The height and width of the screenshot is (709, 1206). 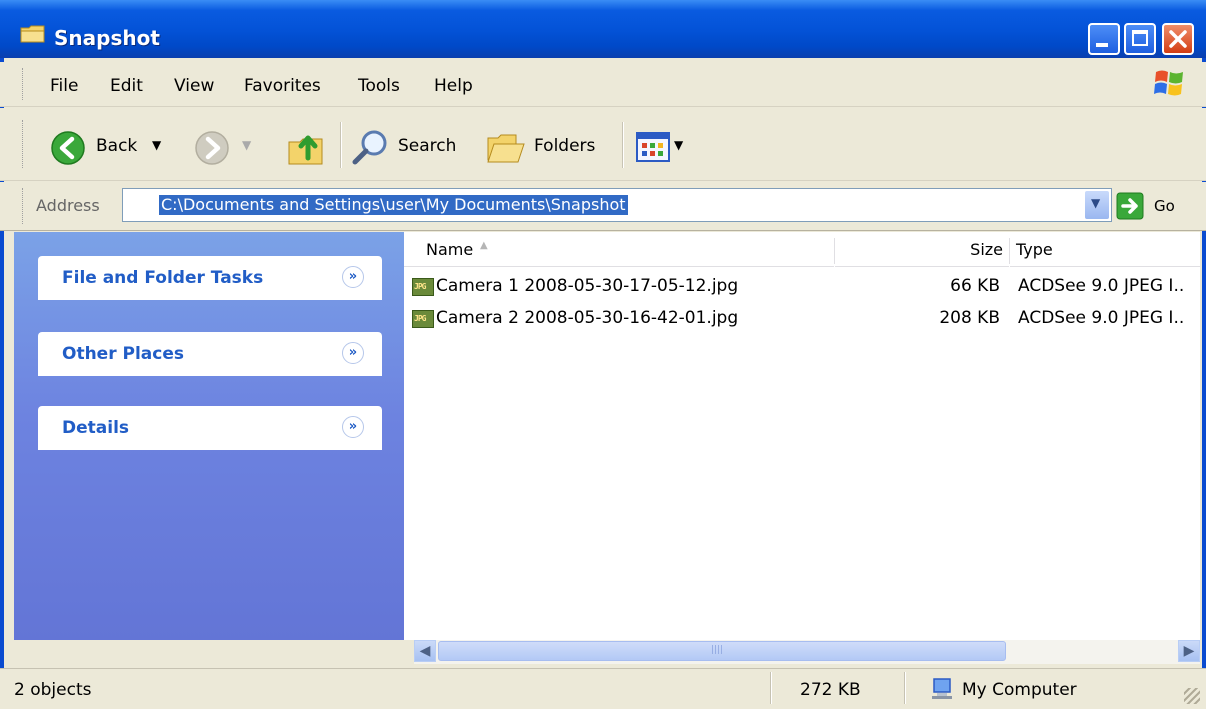 What do you see at coordinates (212, 148) in the screenshot?
I see `forward-arrow-icon` at bounding box center [212, 148].